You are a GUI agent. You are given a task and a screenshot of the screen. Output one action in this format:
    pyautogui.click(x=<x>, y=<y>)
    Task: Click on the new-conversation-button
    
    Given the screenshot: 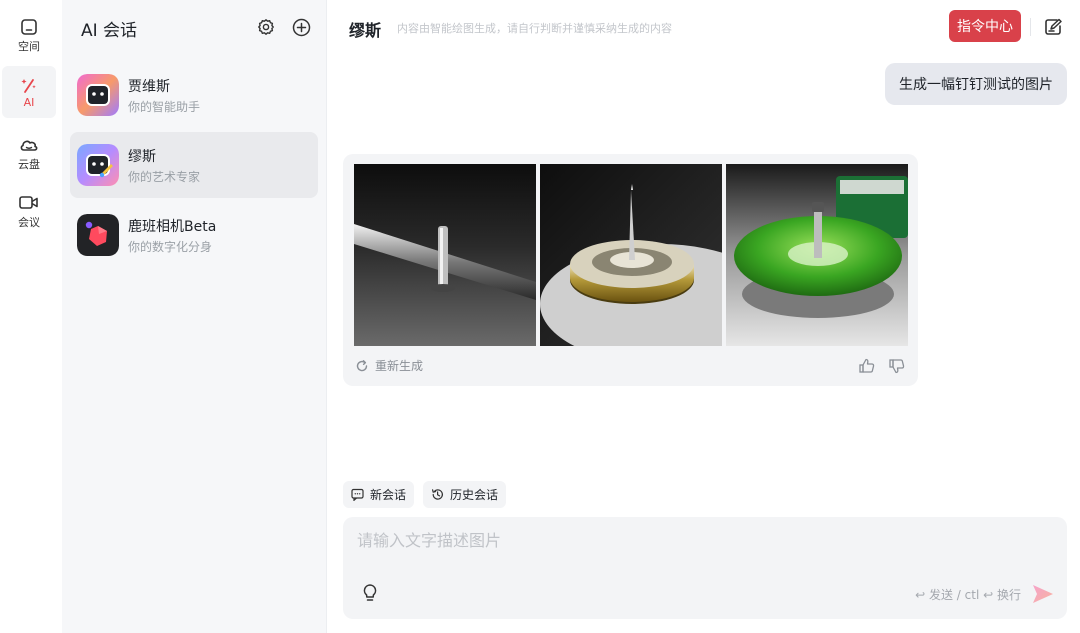 What is the action you would take?
    pyautogui.click(x=301, y=27)
    